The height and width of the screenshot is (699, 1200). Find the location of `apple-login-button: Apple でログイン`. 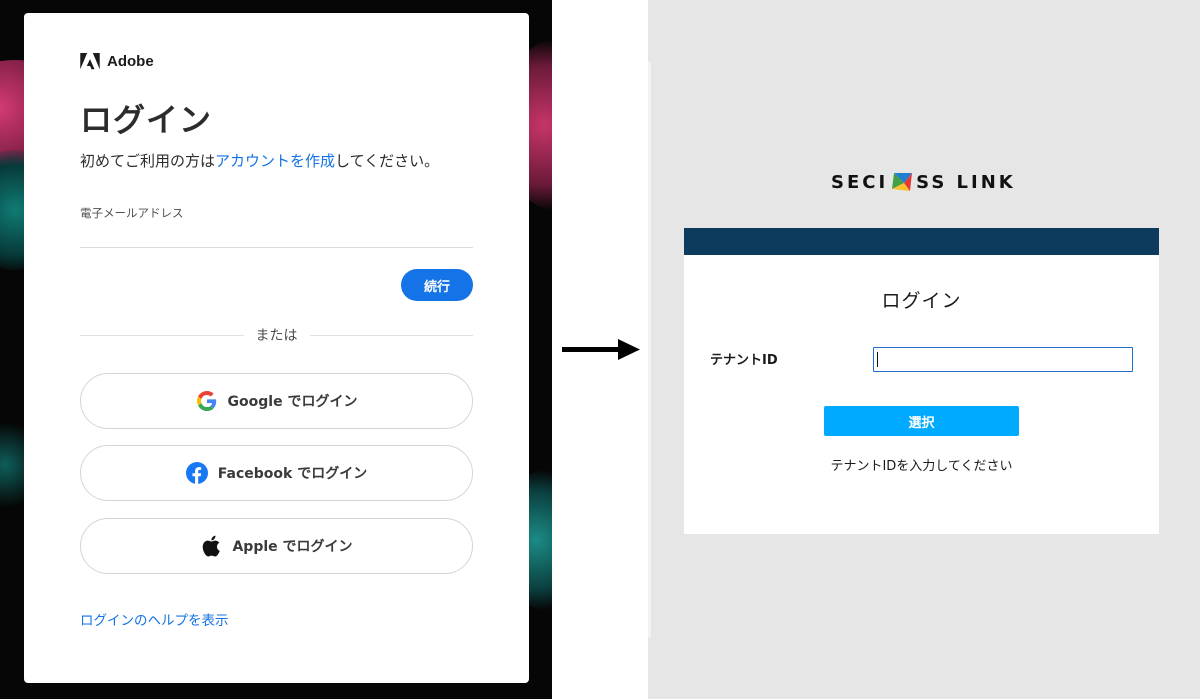

apple-login-button: Apple でログイン is located at coordinates (276, 546).